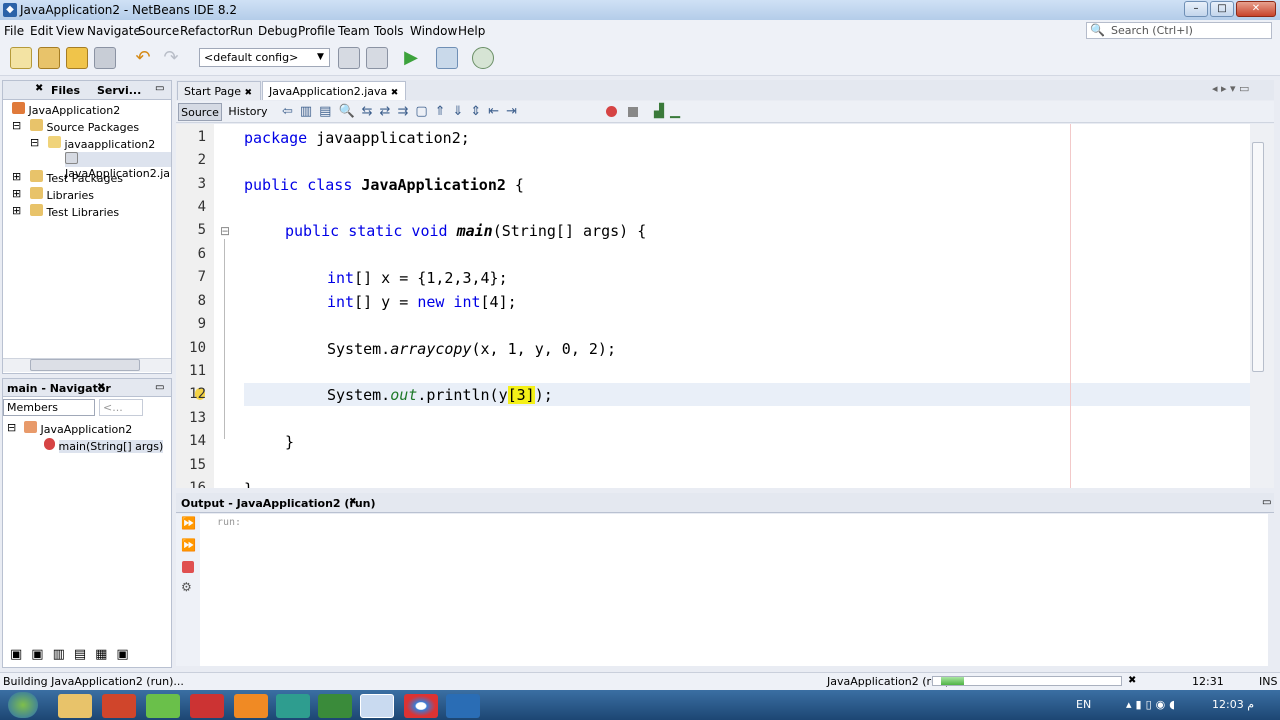 The height and width of the screenshot is (720, 1280). Describe the element at coordinates (118, 166) in the screenshot. I see `tree-item-java-file: JavaApplication2.ja` at that location.